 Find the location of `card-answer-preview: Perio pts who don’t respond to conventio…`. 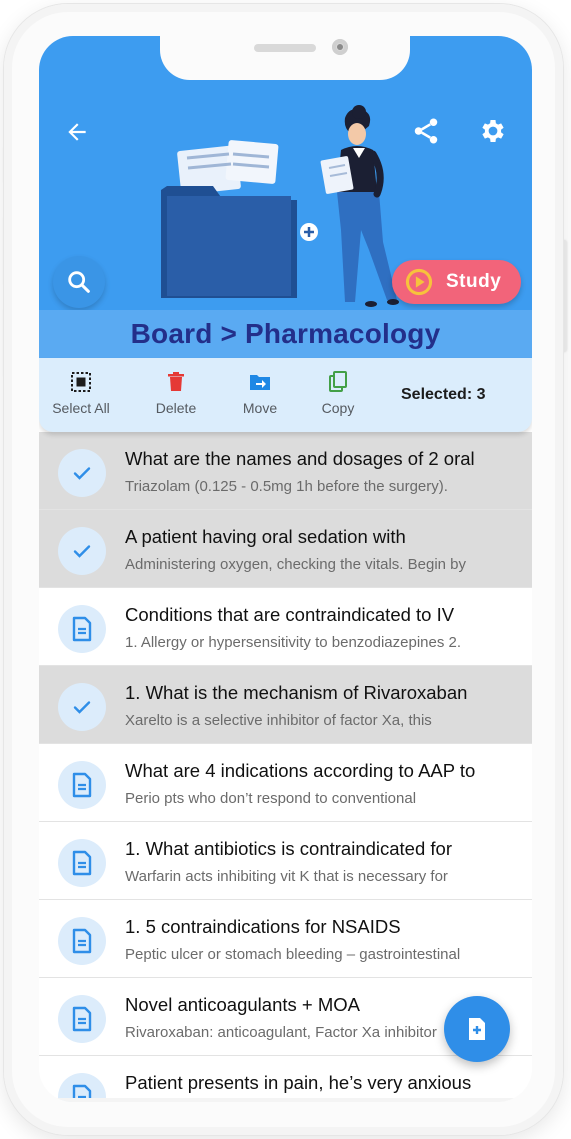

card-answer-preview: Perio pts who don’t respond to conventio… is located at coordinates (271, 798).